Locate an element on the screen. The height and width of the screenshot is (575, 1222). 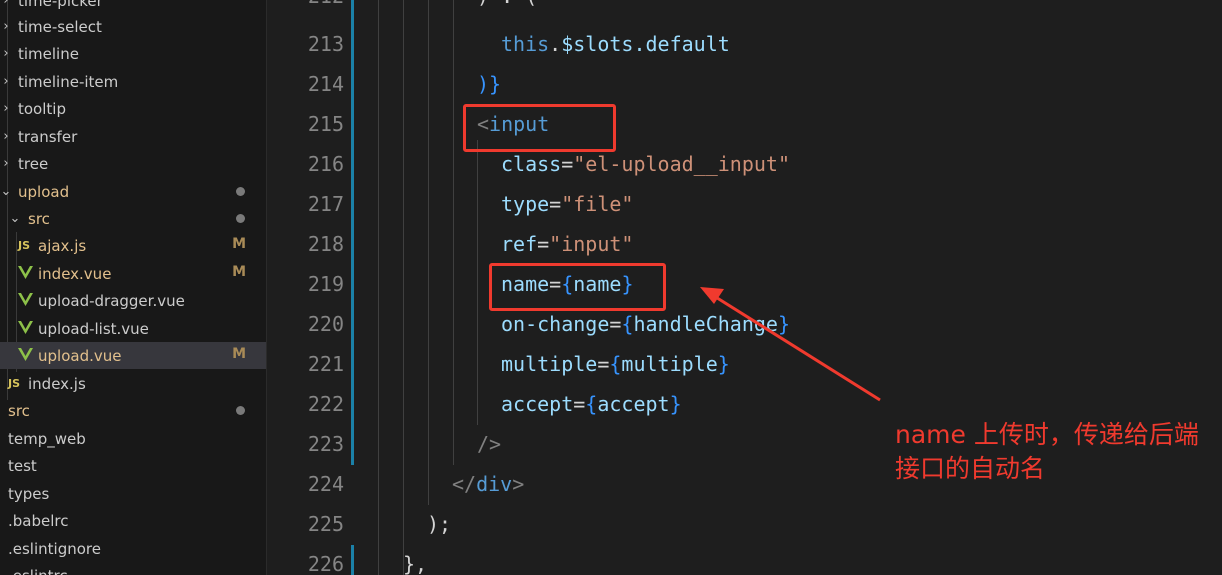
annotation-note: name 上传时，传递给后端 接口的自动名 is located at coordinates (1047, 452).